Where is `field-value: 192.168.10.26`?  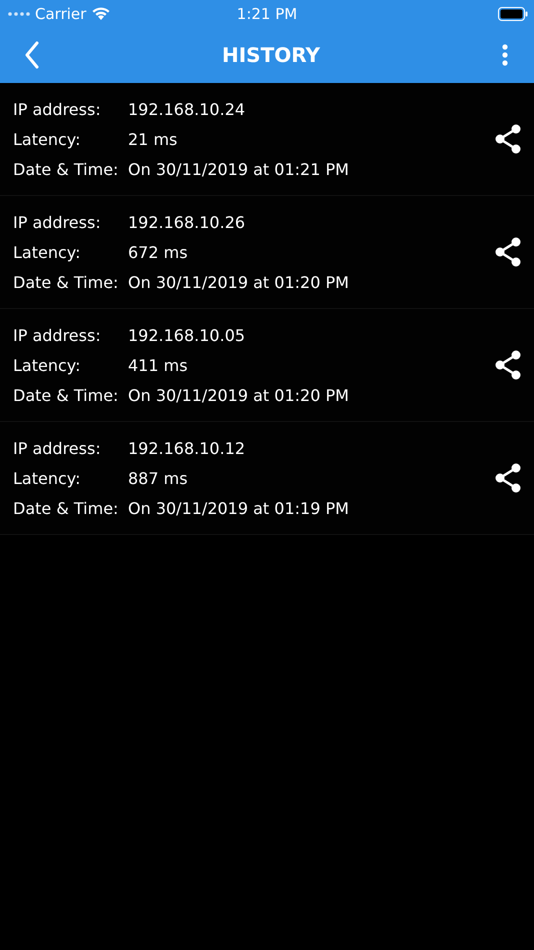
field-value: 192.168.10.26 is located at coordinates (187, 222).